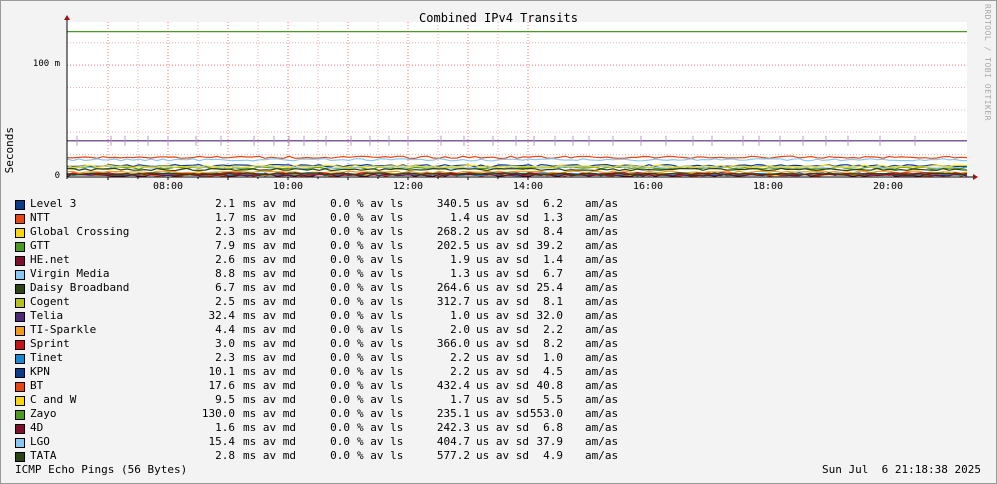 The image size is (997, 484). What do you see at coordinates (50, 301) in the screenshot?
I see `legend-series-name: Cogent` at bounding box center [50, 301].